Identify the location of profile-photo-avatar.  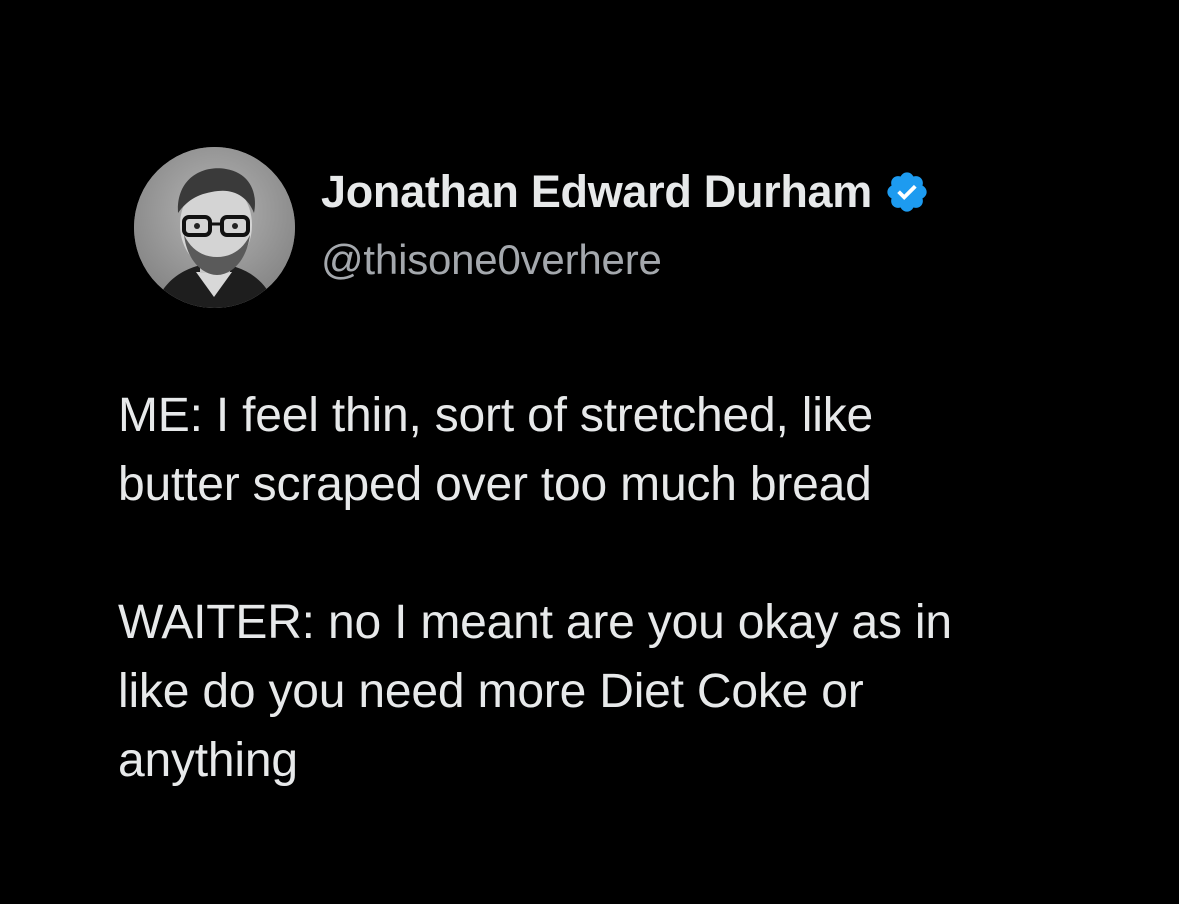
(214, 227).